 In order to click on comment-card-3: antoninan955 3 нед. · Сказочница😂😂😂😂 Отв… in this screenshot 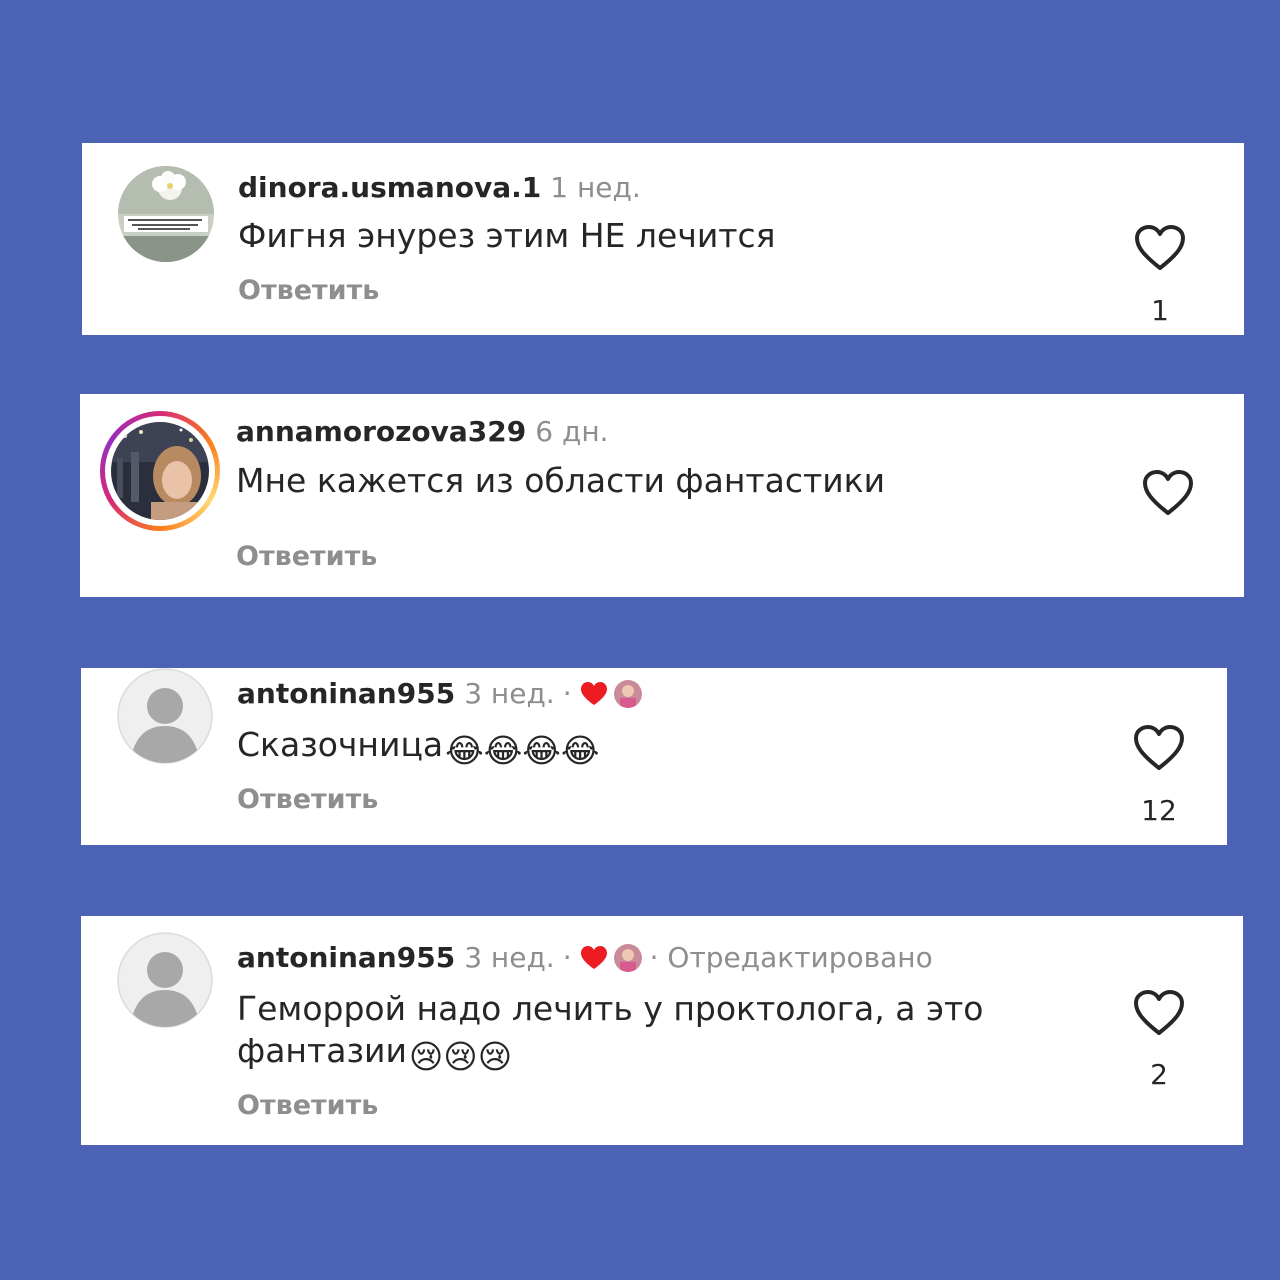, I will do `click(654, 756)`.